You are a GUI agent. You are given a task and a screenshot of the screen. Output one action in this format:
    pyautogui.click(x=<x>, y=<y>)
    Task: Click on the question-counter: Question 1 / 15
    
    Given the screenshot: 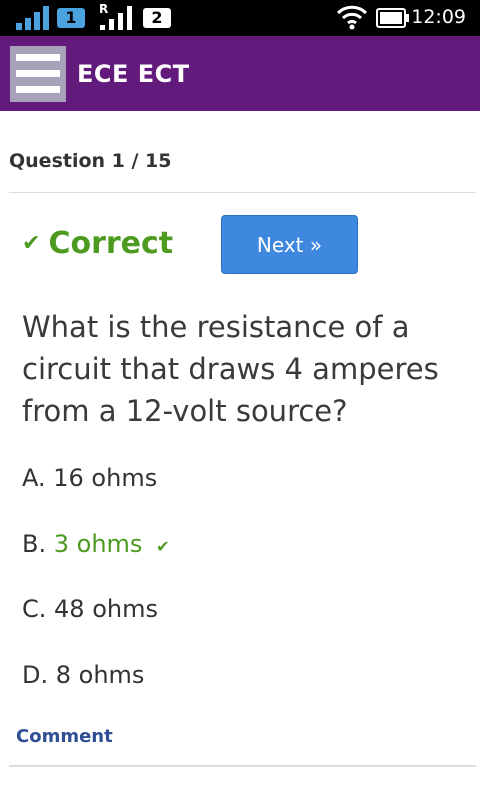 What is the action you would take?
    pyautogui.click(x=90, y=161)
    